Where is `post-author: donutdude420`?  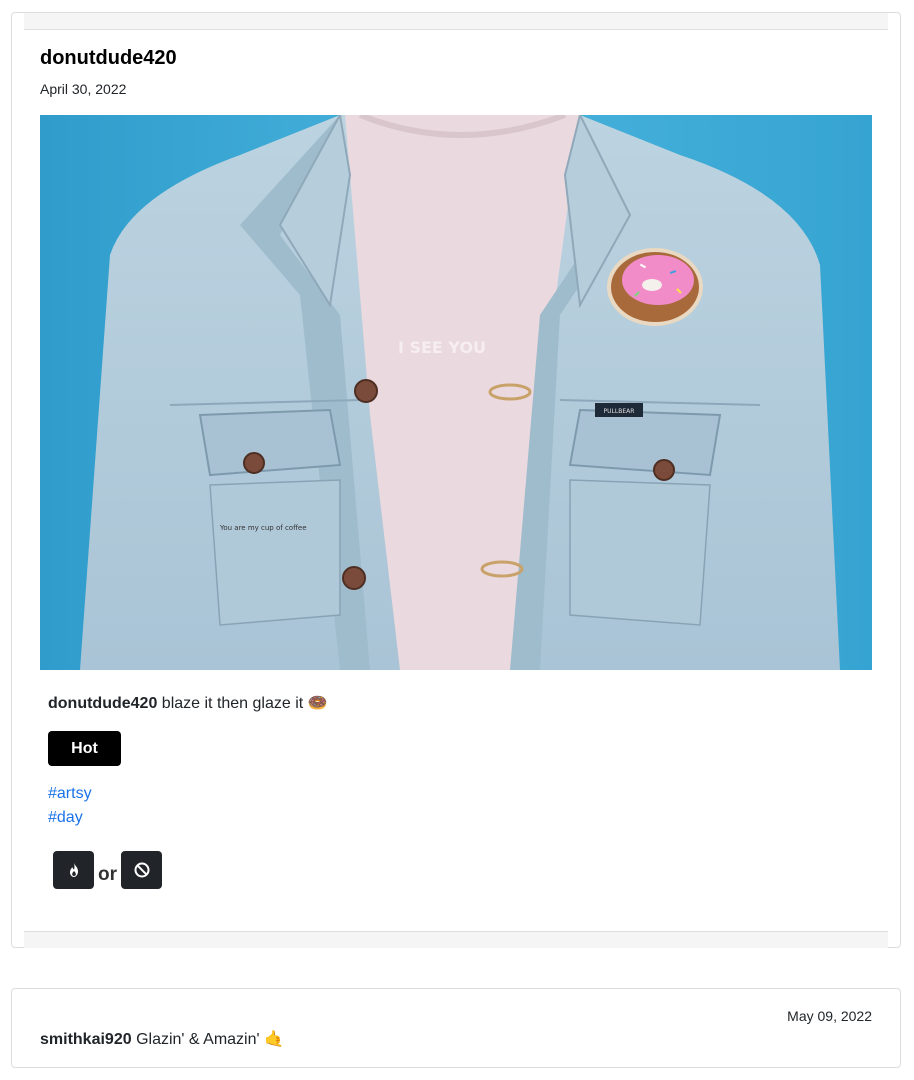
post-author: donutdude420 is located at coordinates (108, 58).